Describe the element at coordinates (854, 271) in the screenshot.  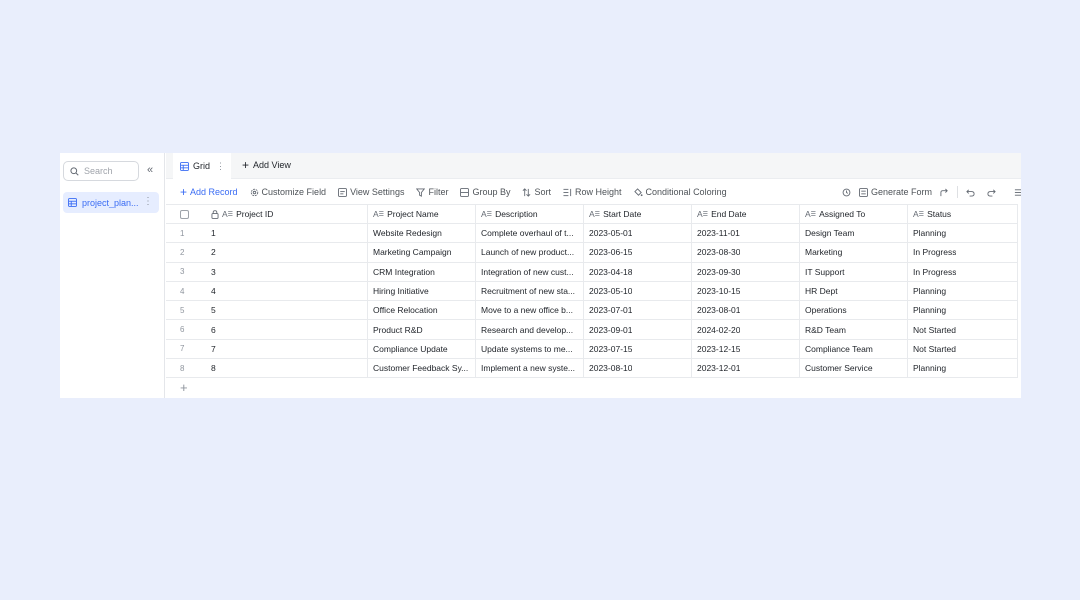
I see `cell-assigned-to: IT Support` at that location.